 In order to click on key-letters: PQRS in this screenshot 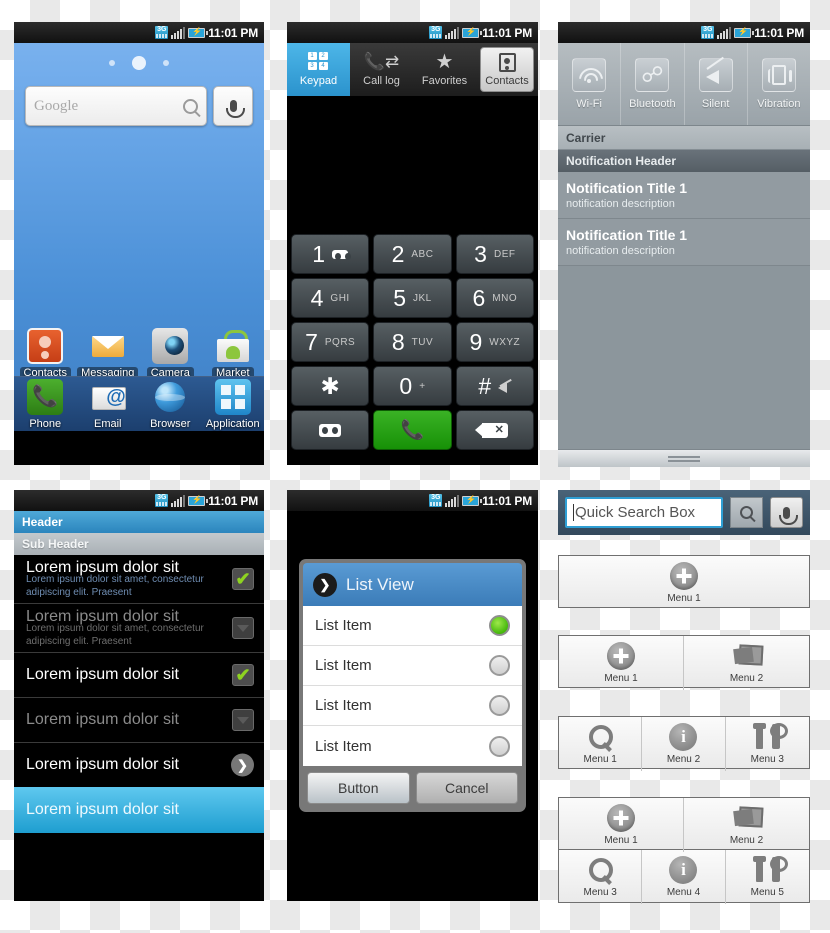, I will do `click(340, 342)`.